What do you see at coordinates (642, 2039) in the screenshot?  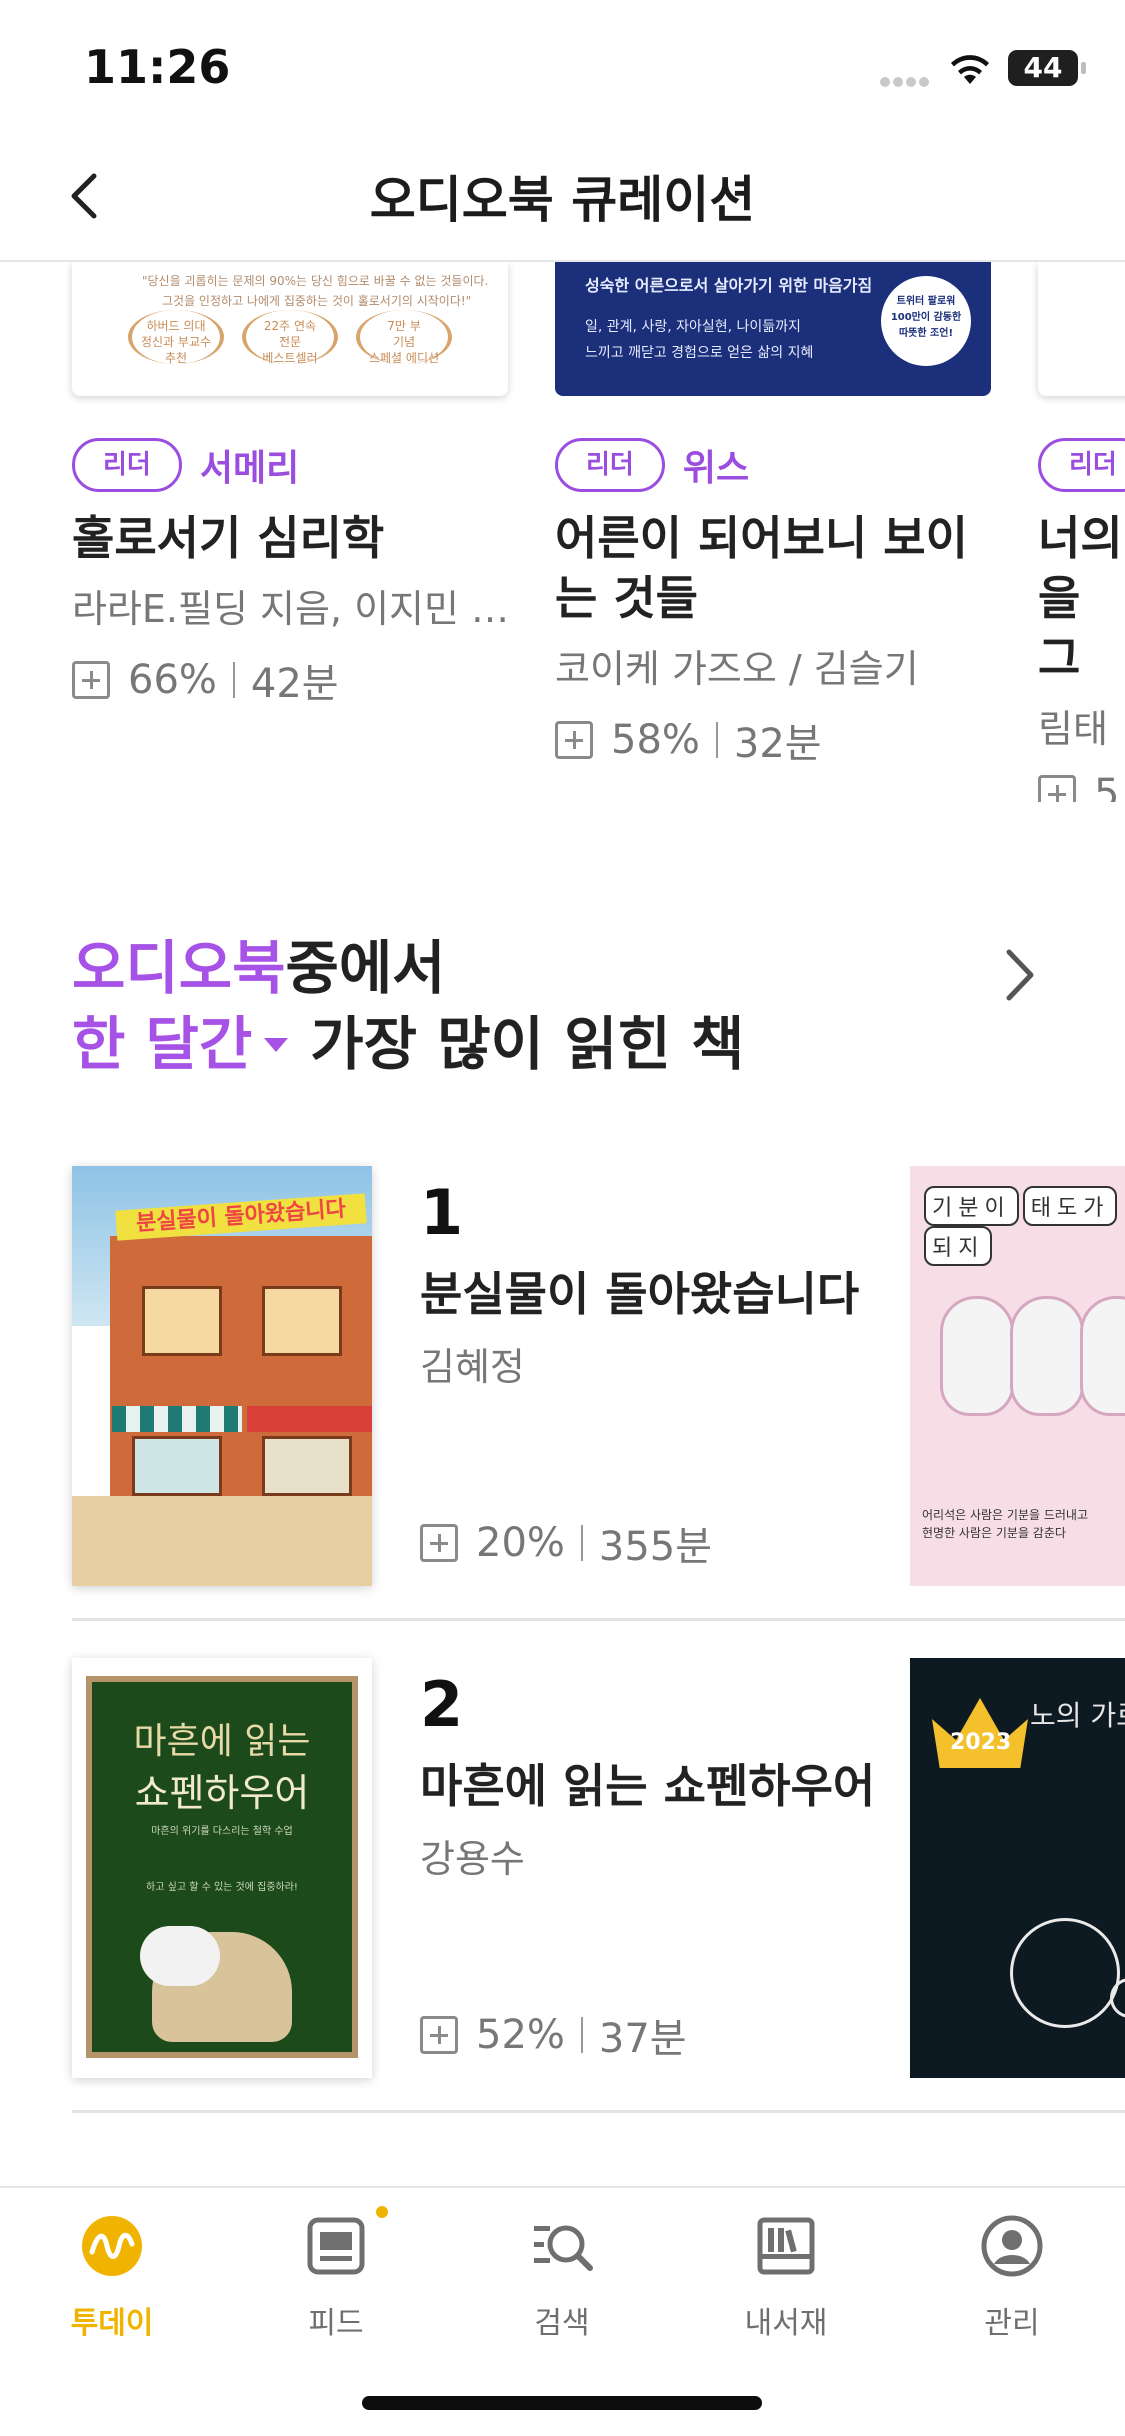 I see `duration: 37분` at bounding box center [642, 2039].